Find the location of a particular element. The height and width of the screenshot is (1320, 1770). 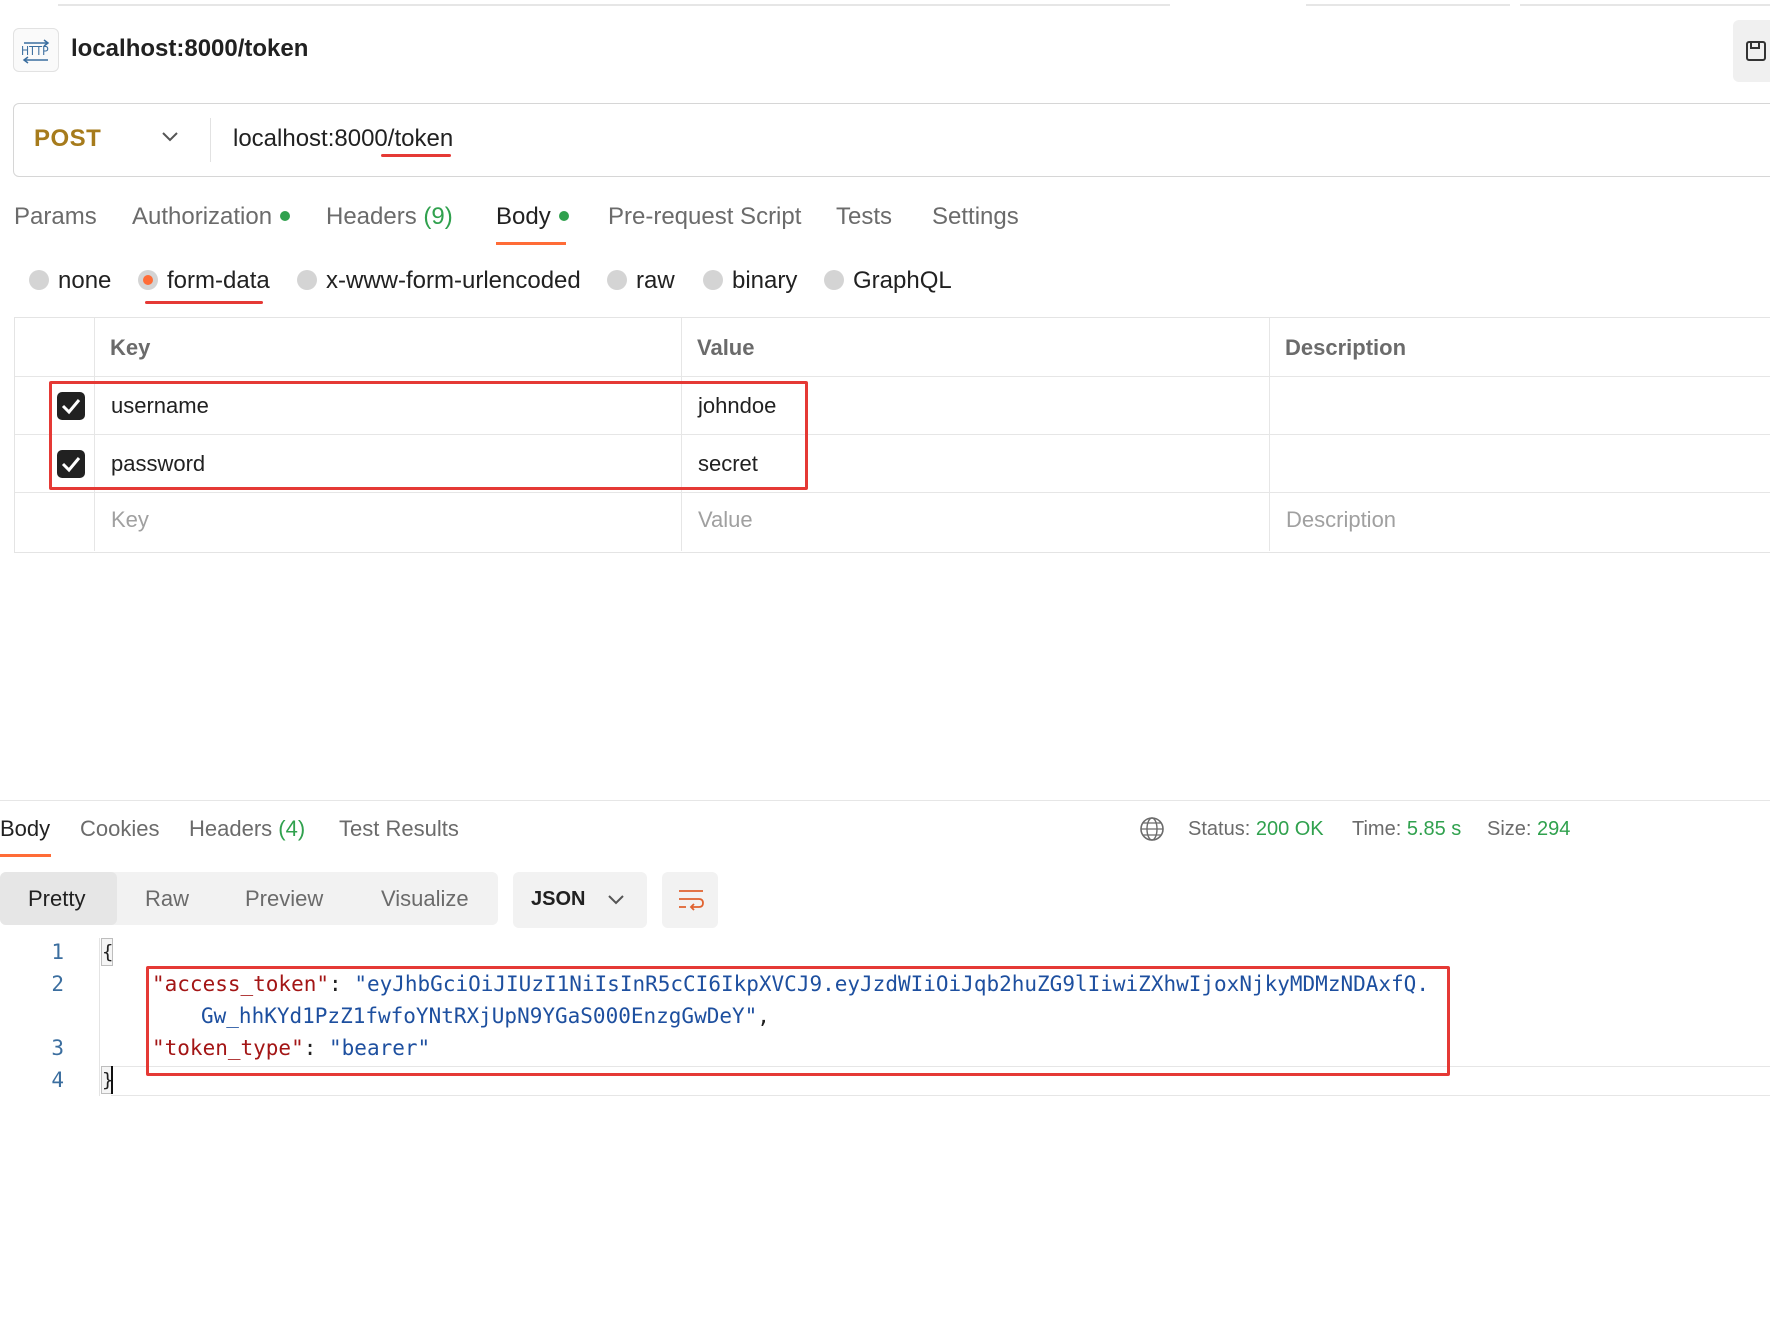

status-badge: Status: 200 OK is located at coordinates (1256, 829).